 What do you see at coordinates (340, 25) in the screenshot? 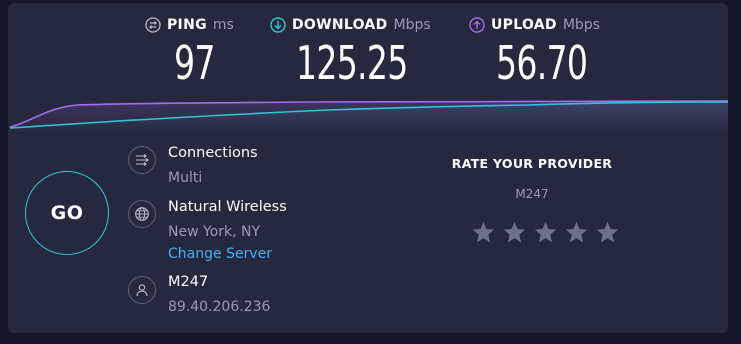
I see `download-label: DOWNLOAD` at bounding box center [340, 25].